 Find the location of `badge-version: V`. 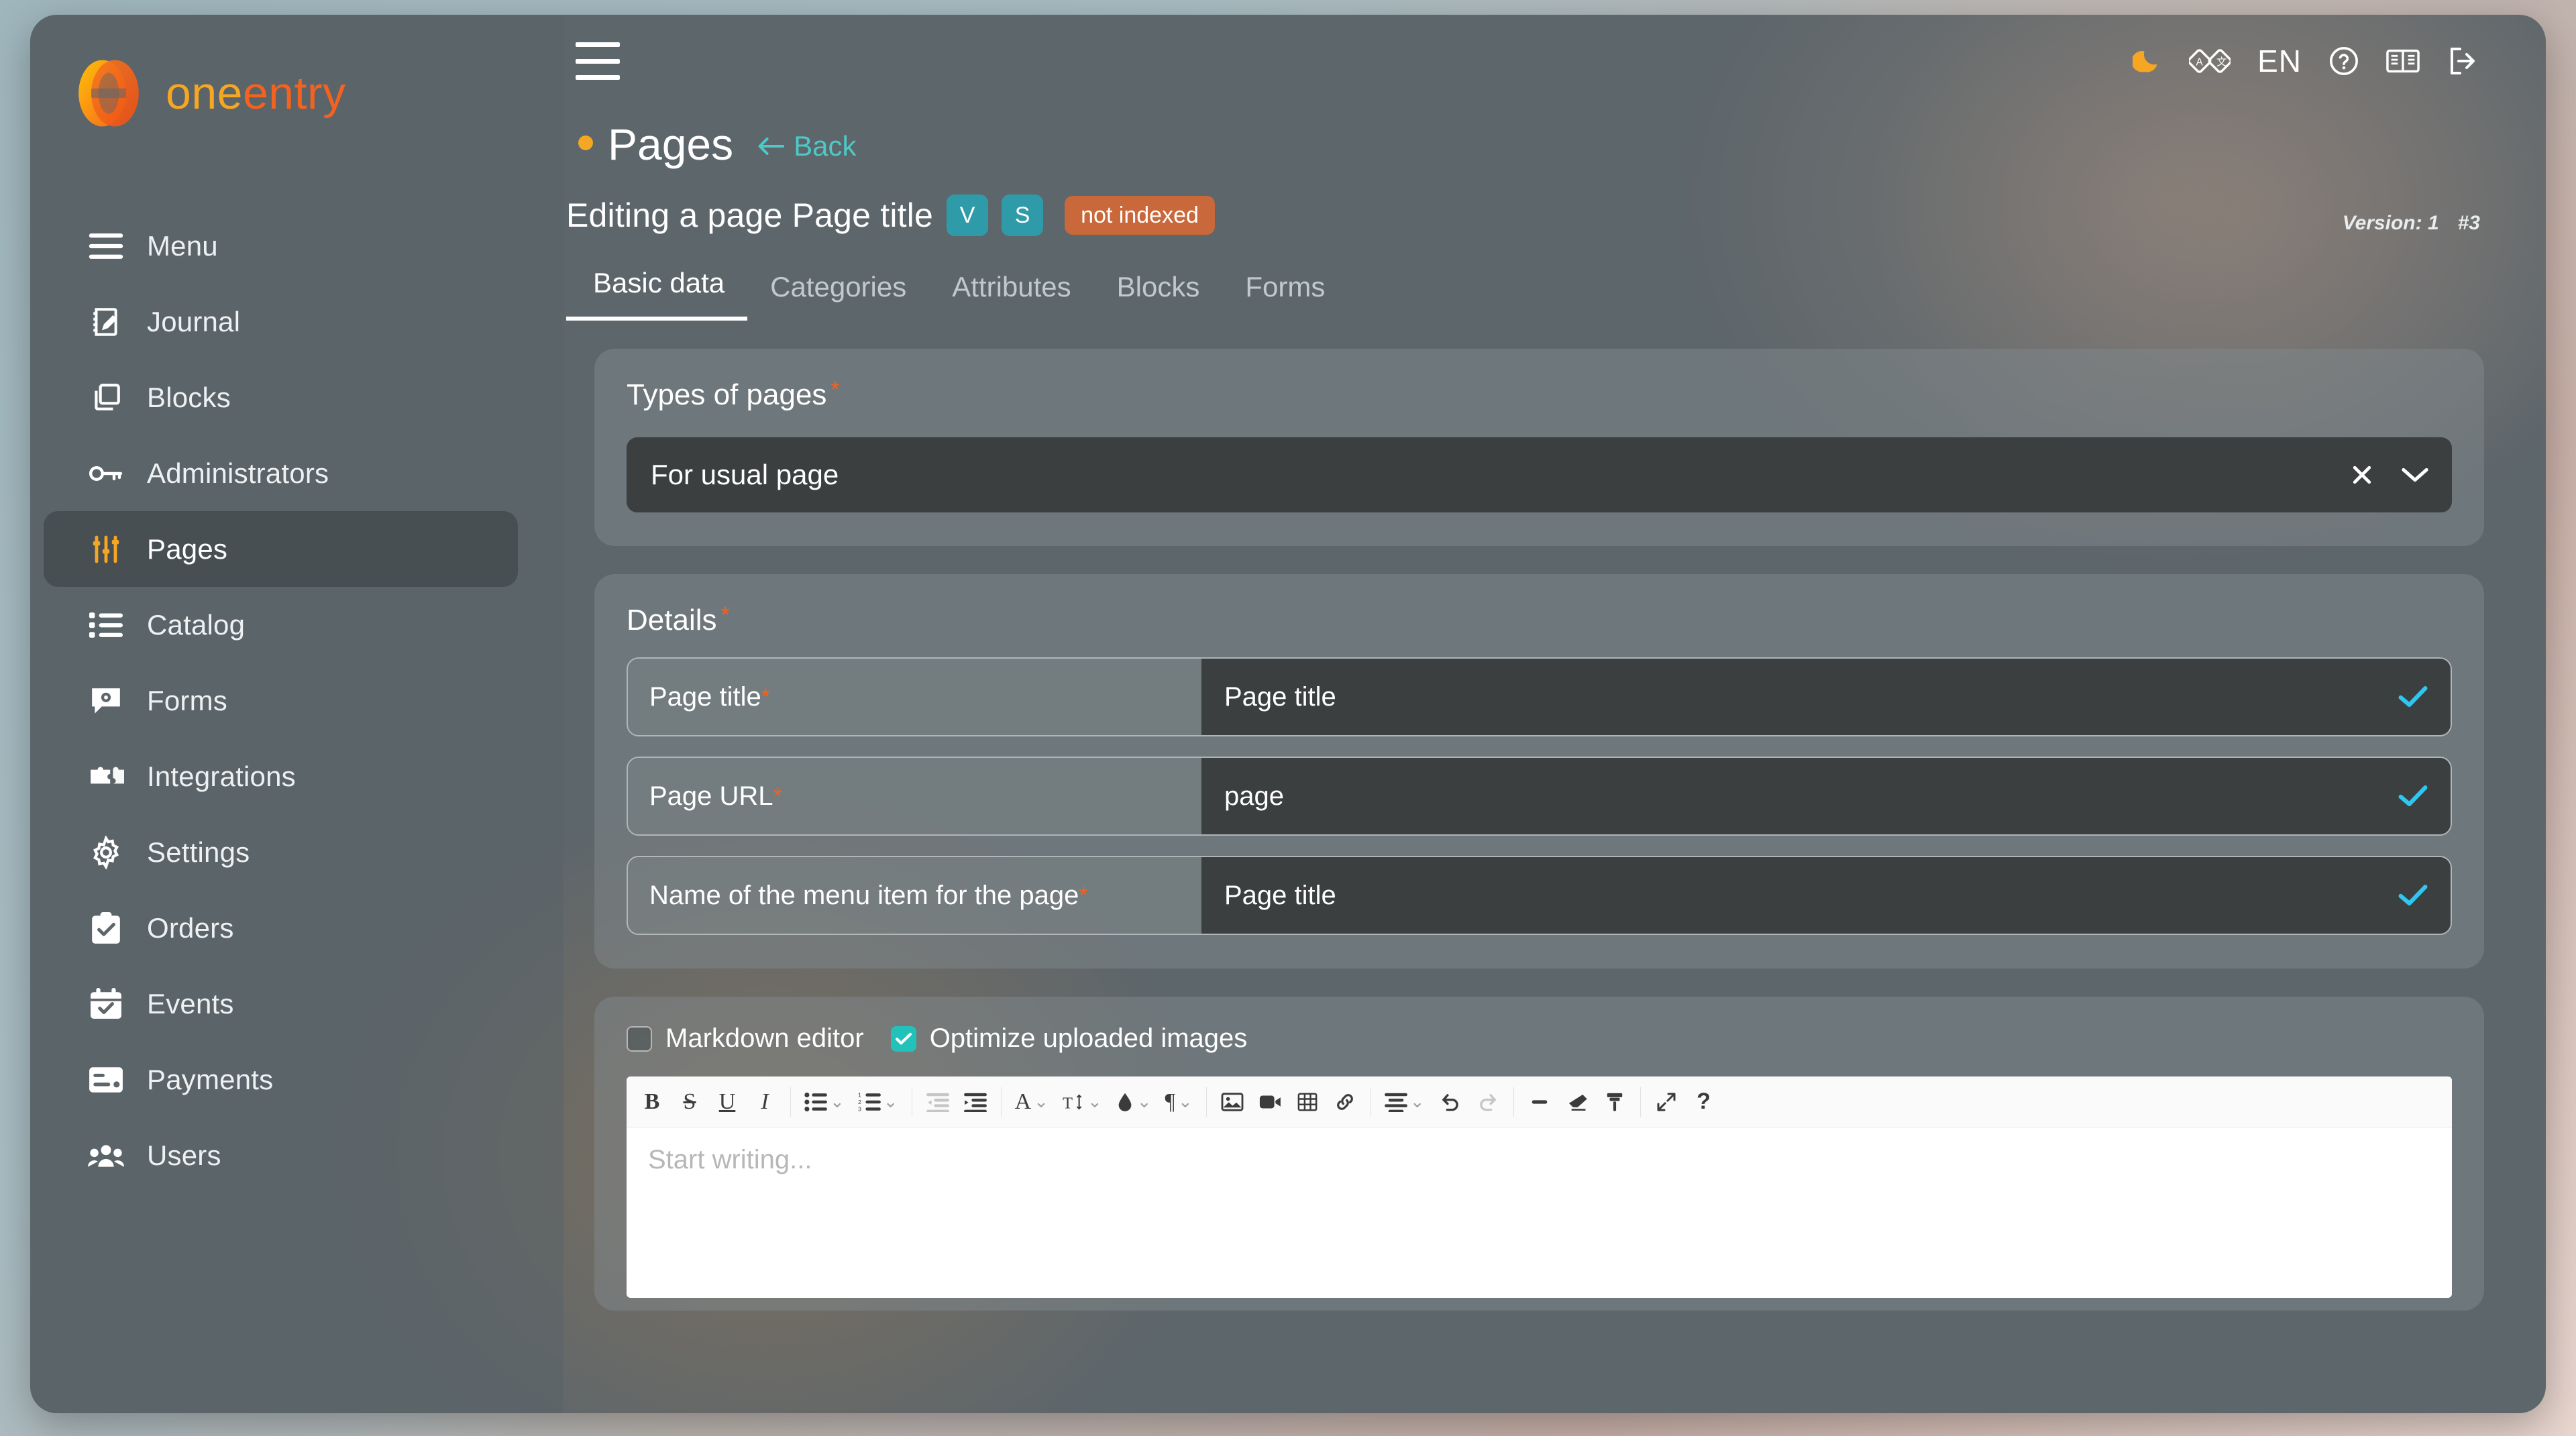

badge-version: V is located at coordinates (968, 215).